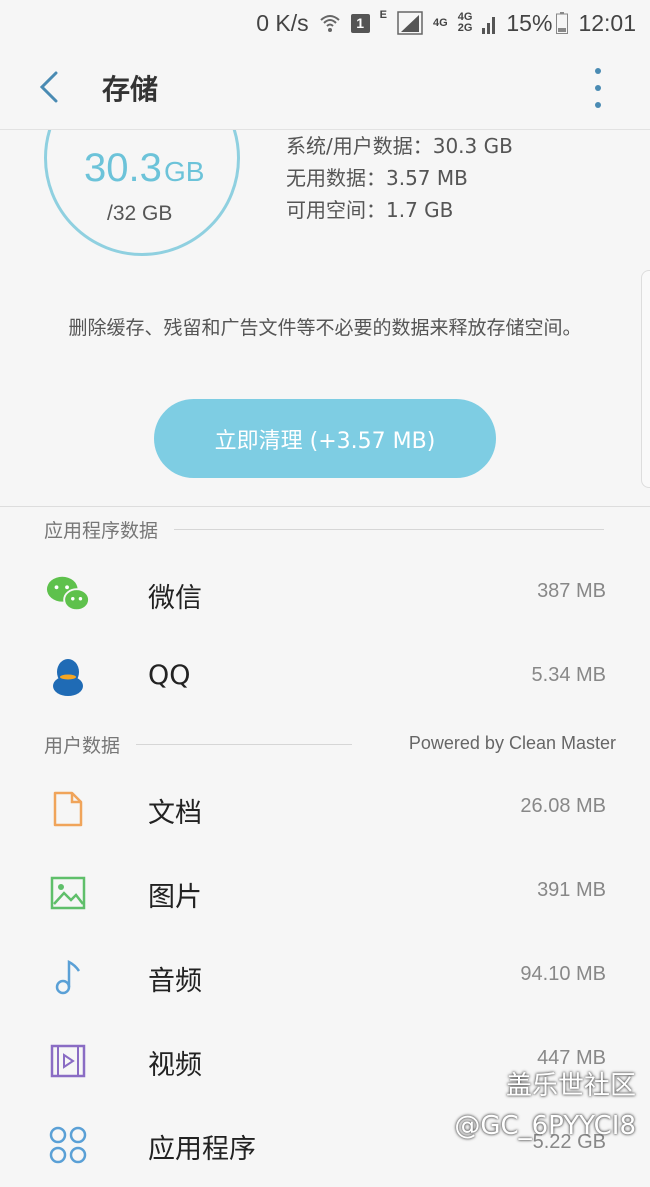 The height and width of the screenshot is (1187, 650). What do you see at coordinates (325, 678) in the screenshot?
I see `list-item-qq: QQ 5.34 MB` at bounding box center [325, 678].